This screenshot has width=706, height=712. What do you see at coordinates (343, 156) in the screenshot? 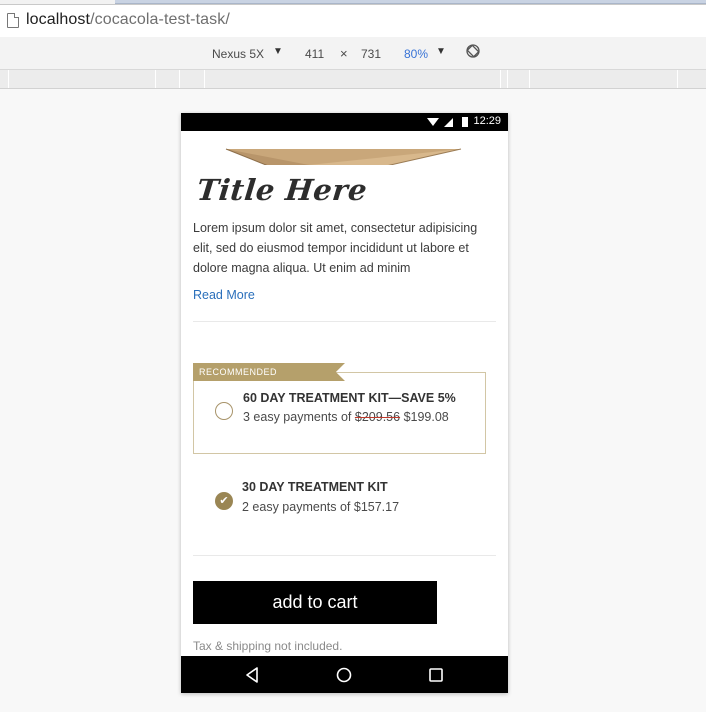
I see `product-box-image` at bounding box center [343, 156].